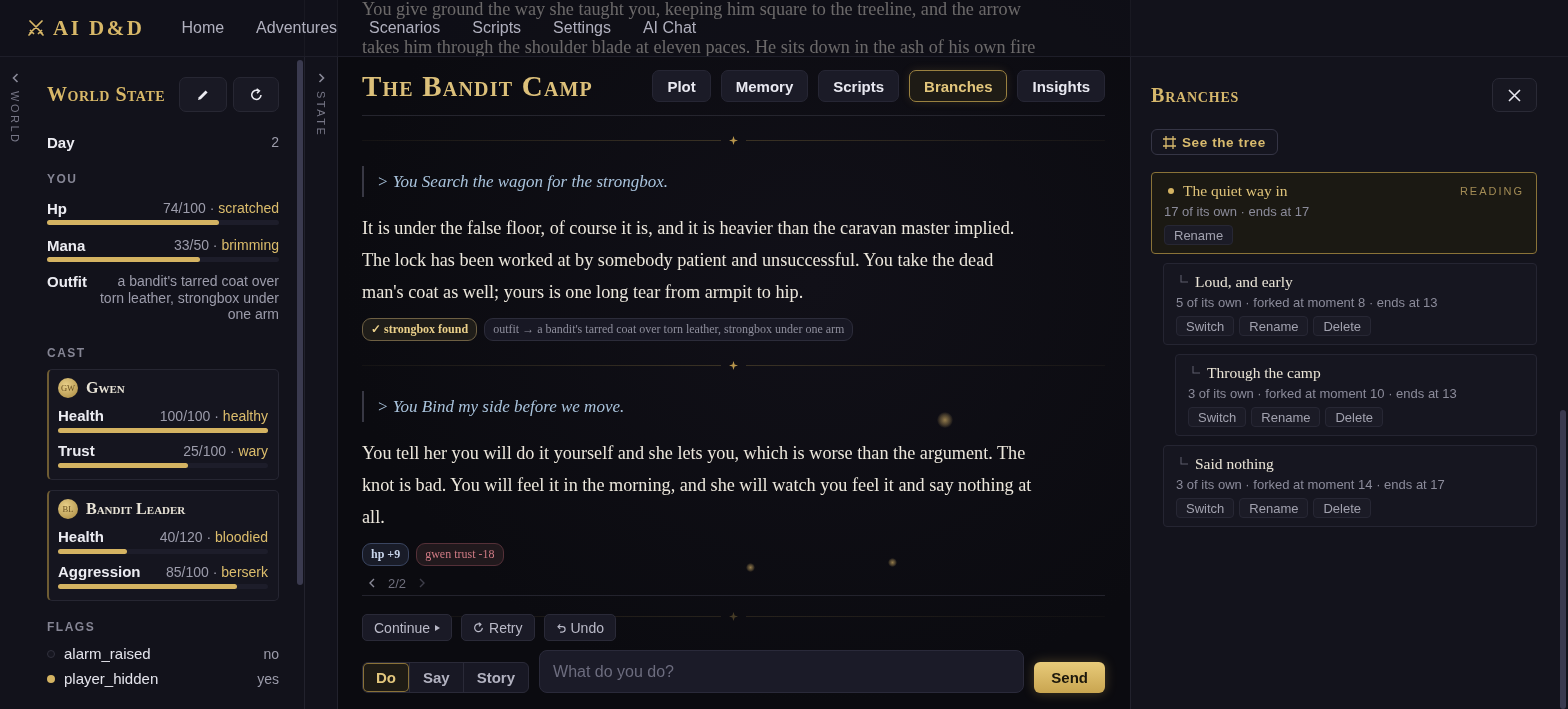 Image resolution: width=1568 pixels, height=709 pixels. I want to click on stat-label: Mana, so click(66, 245).